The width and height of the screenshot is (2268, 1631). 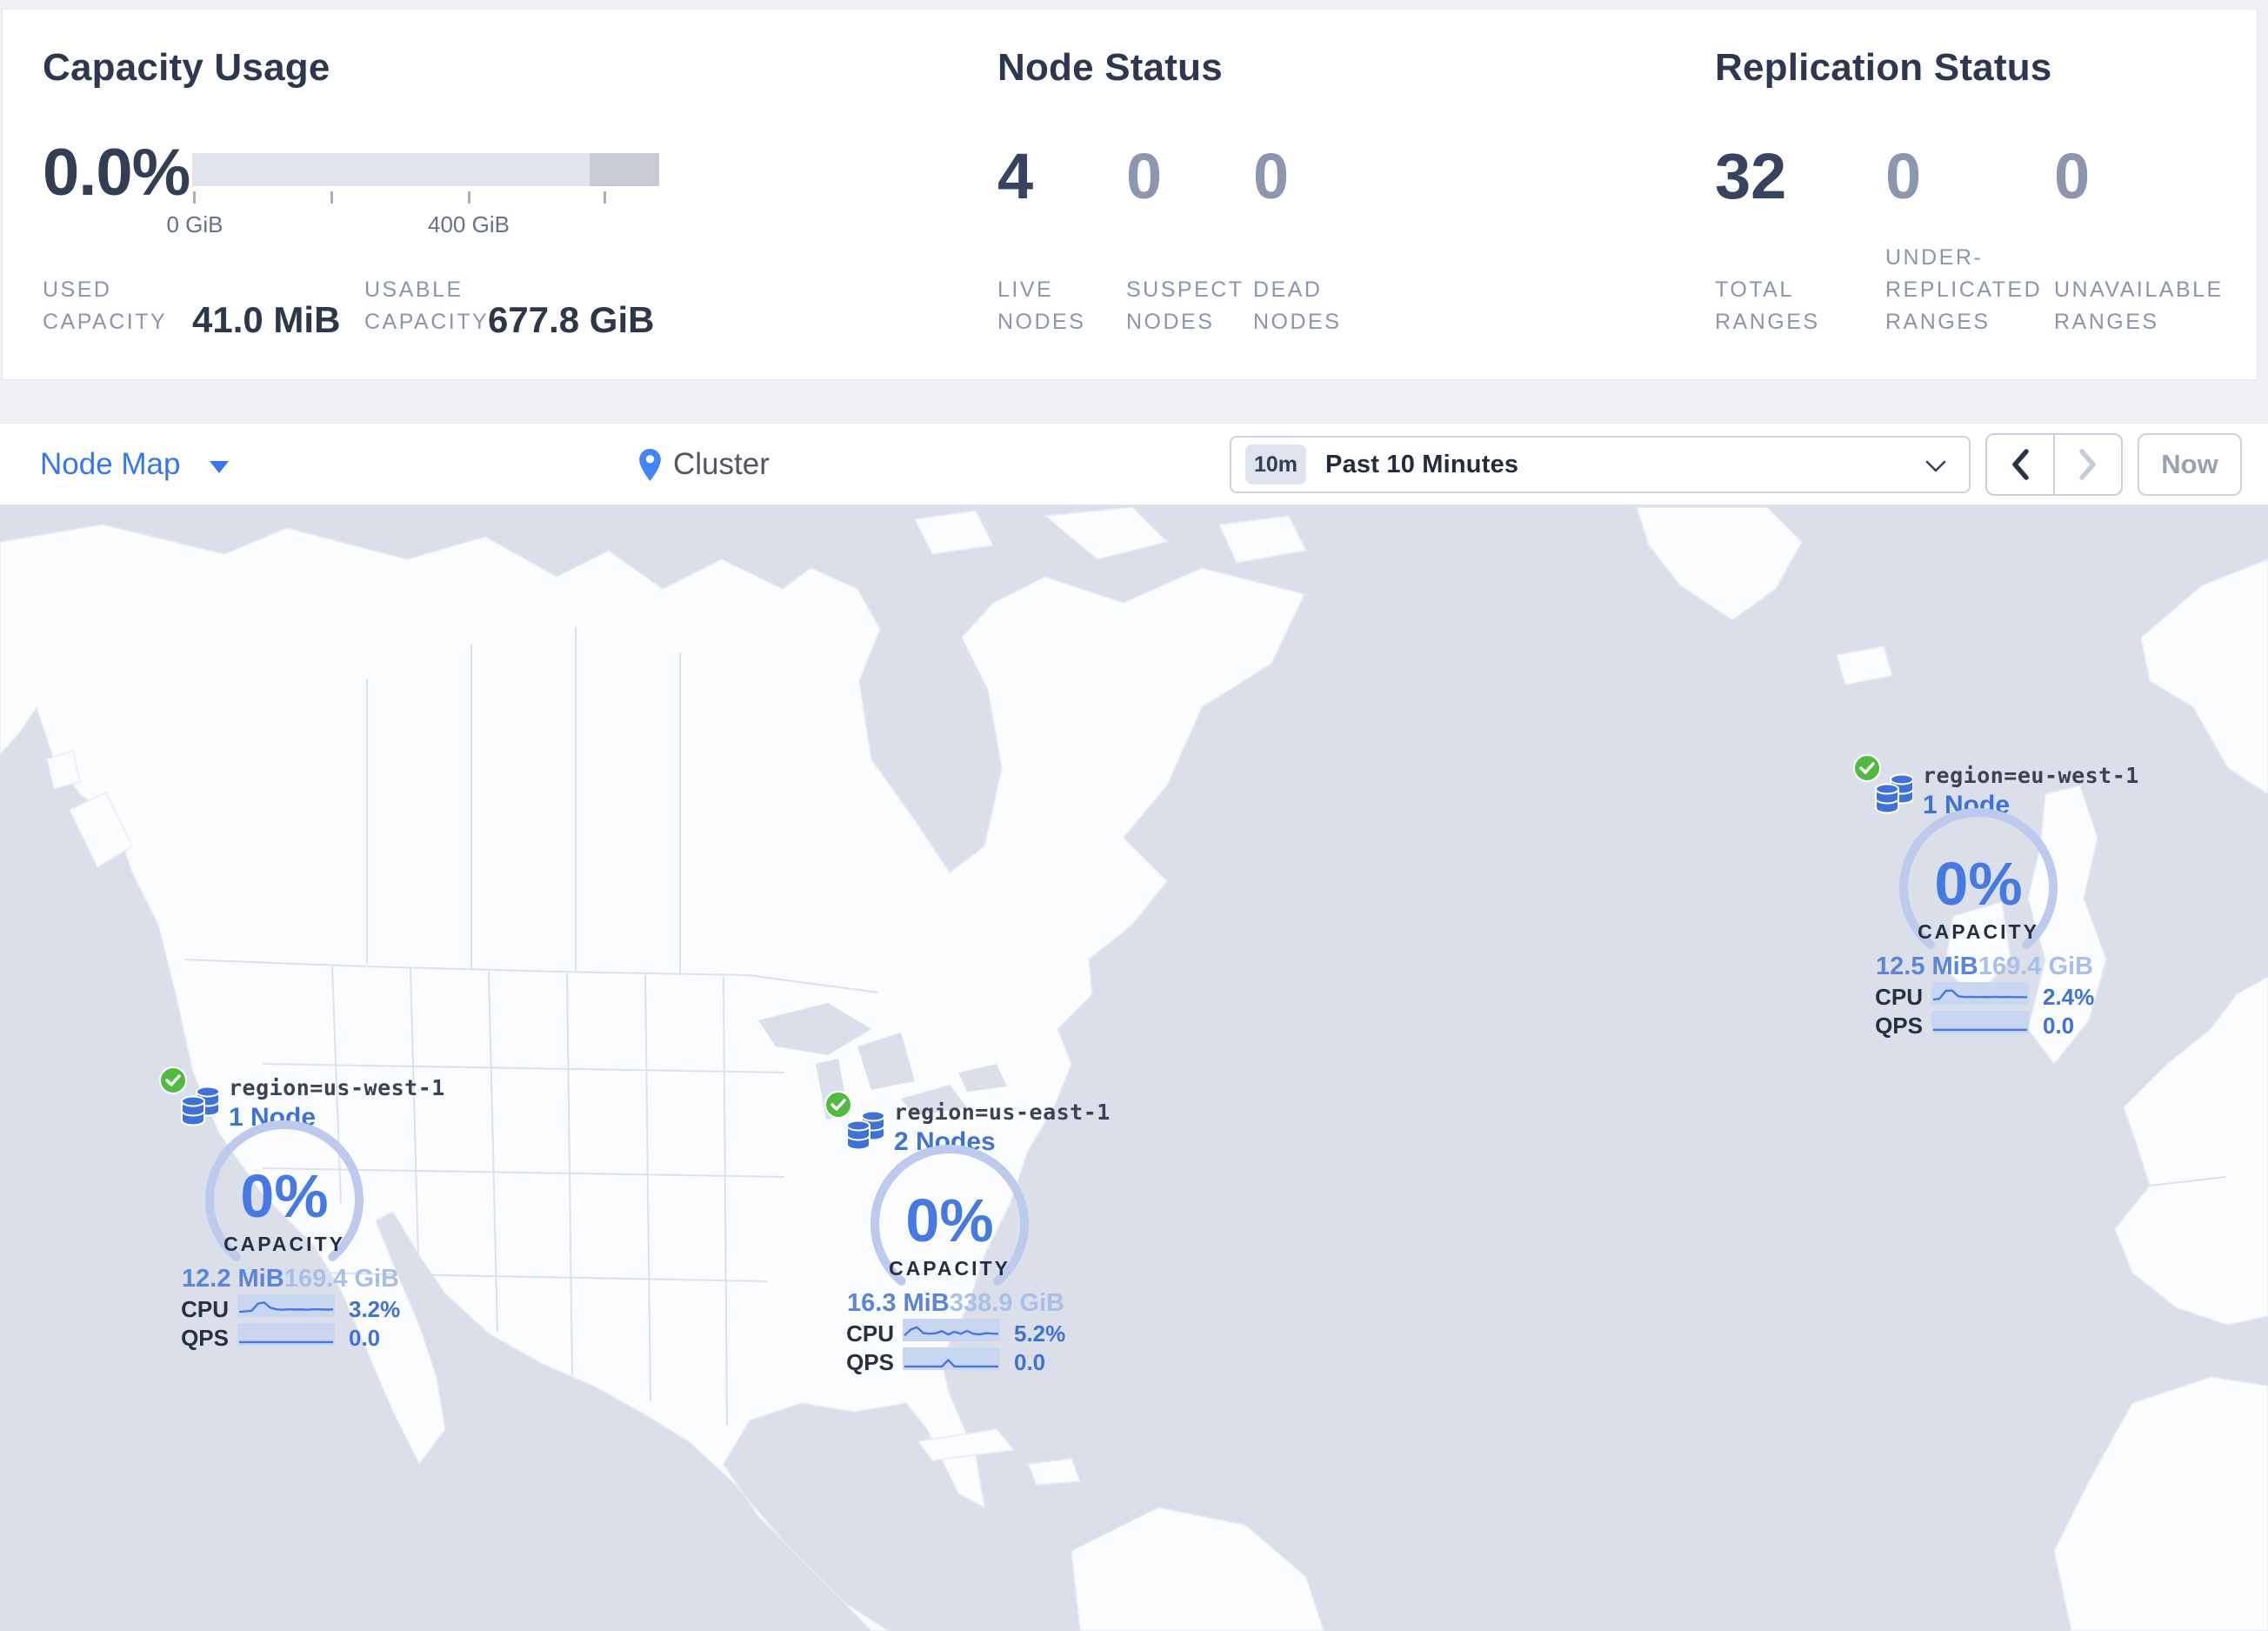 What do you see at coordinates (1110, 67) in the screenshot?
I see `node-status-title: Node Status` at bounding box center [1110, 67].